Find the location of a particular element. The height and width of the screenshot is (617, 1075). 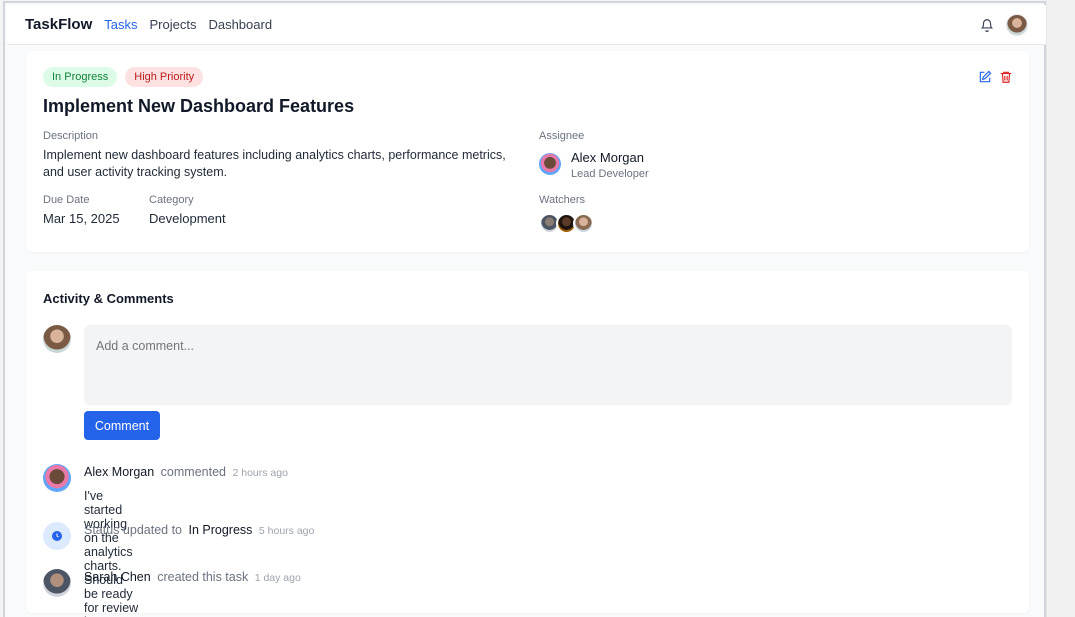

nav-link-tasks: Tasks is located at coordinates (120, 24).